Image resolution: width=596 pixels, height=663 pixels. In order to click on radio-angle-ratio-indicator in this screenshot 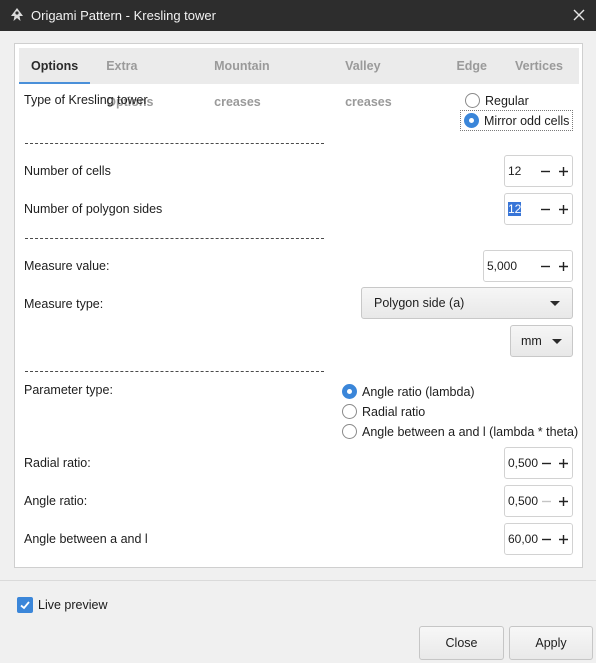, I will do `click(349, 391)`.